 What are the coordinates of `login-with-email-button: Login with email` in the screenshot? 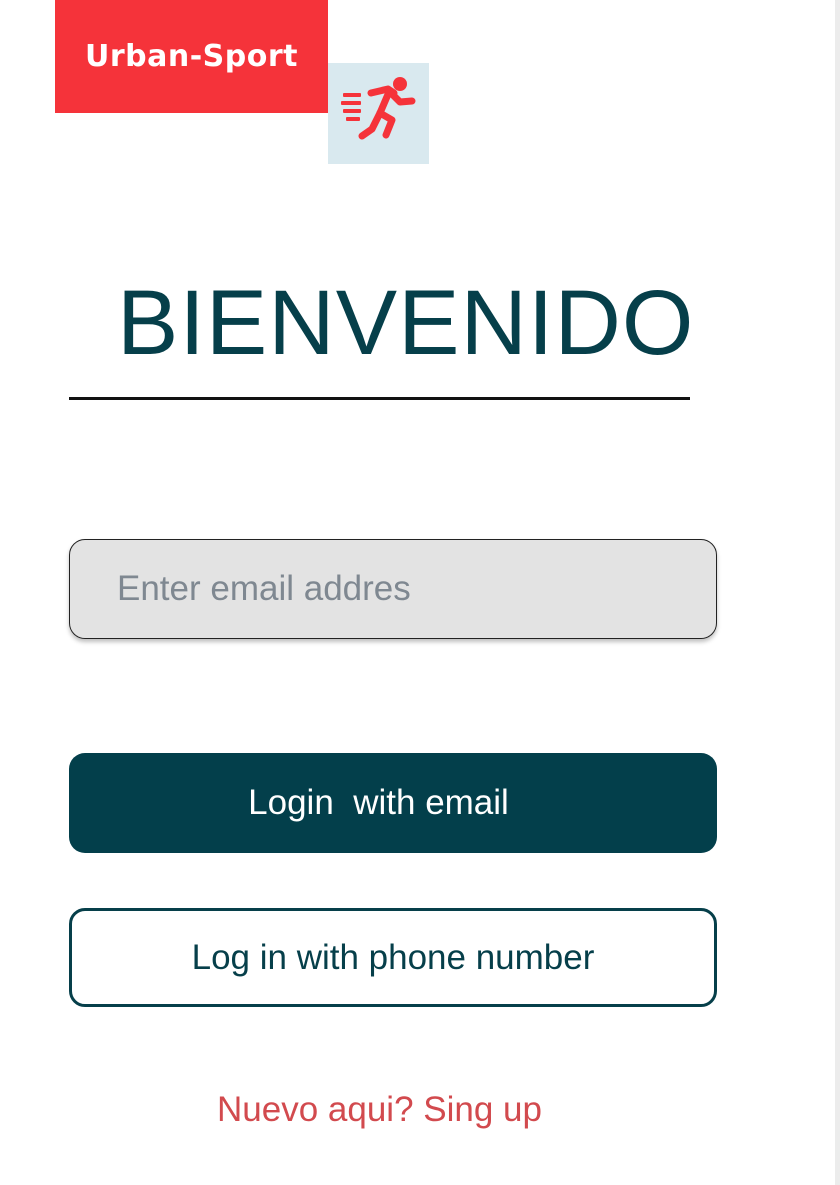 It's located at (393, 803).